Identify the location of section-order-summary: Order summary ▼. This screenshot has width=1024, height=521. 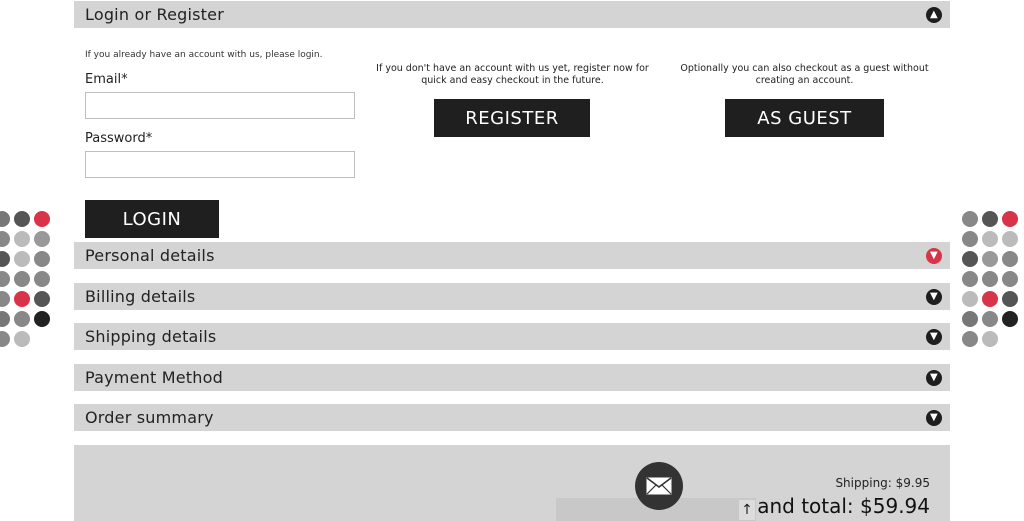
(512, 417).